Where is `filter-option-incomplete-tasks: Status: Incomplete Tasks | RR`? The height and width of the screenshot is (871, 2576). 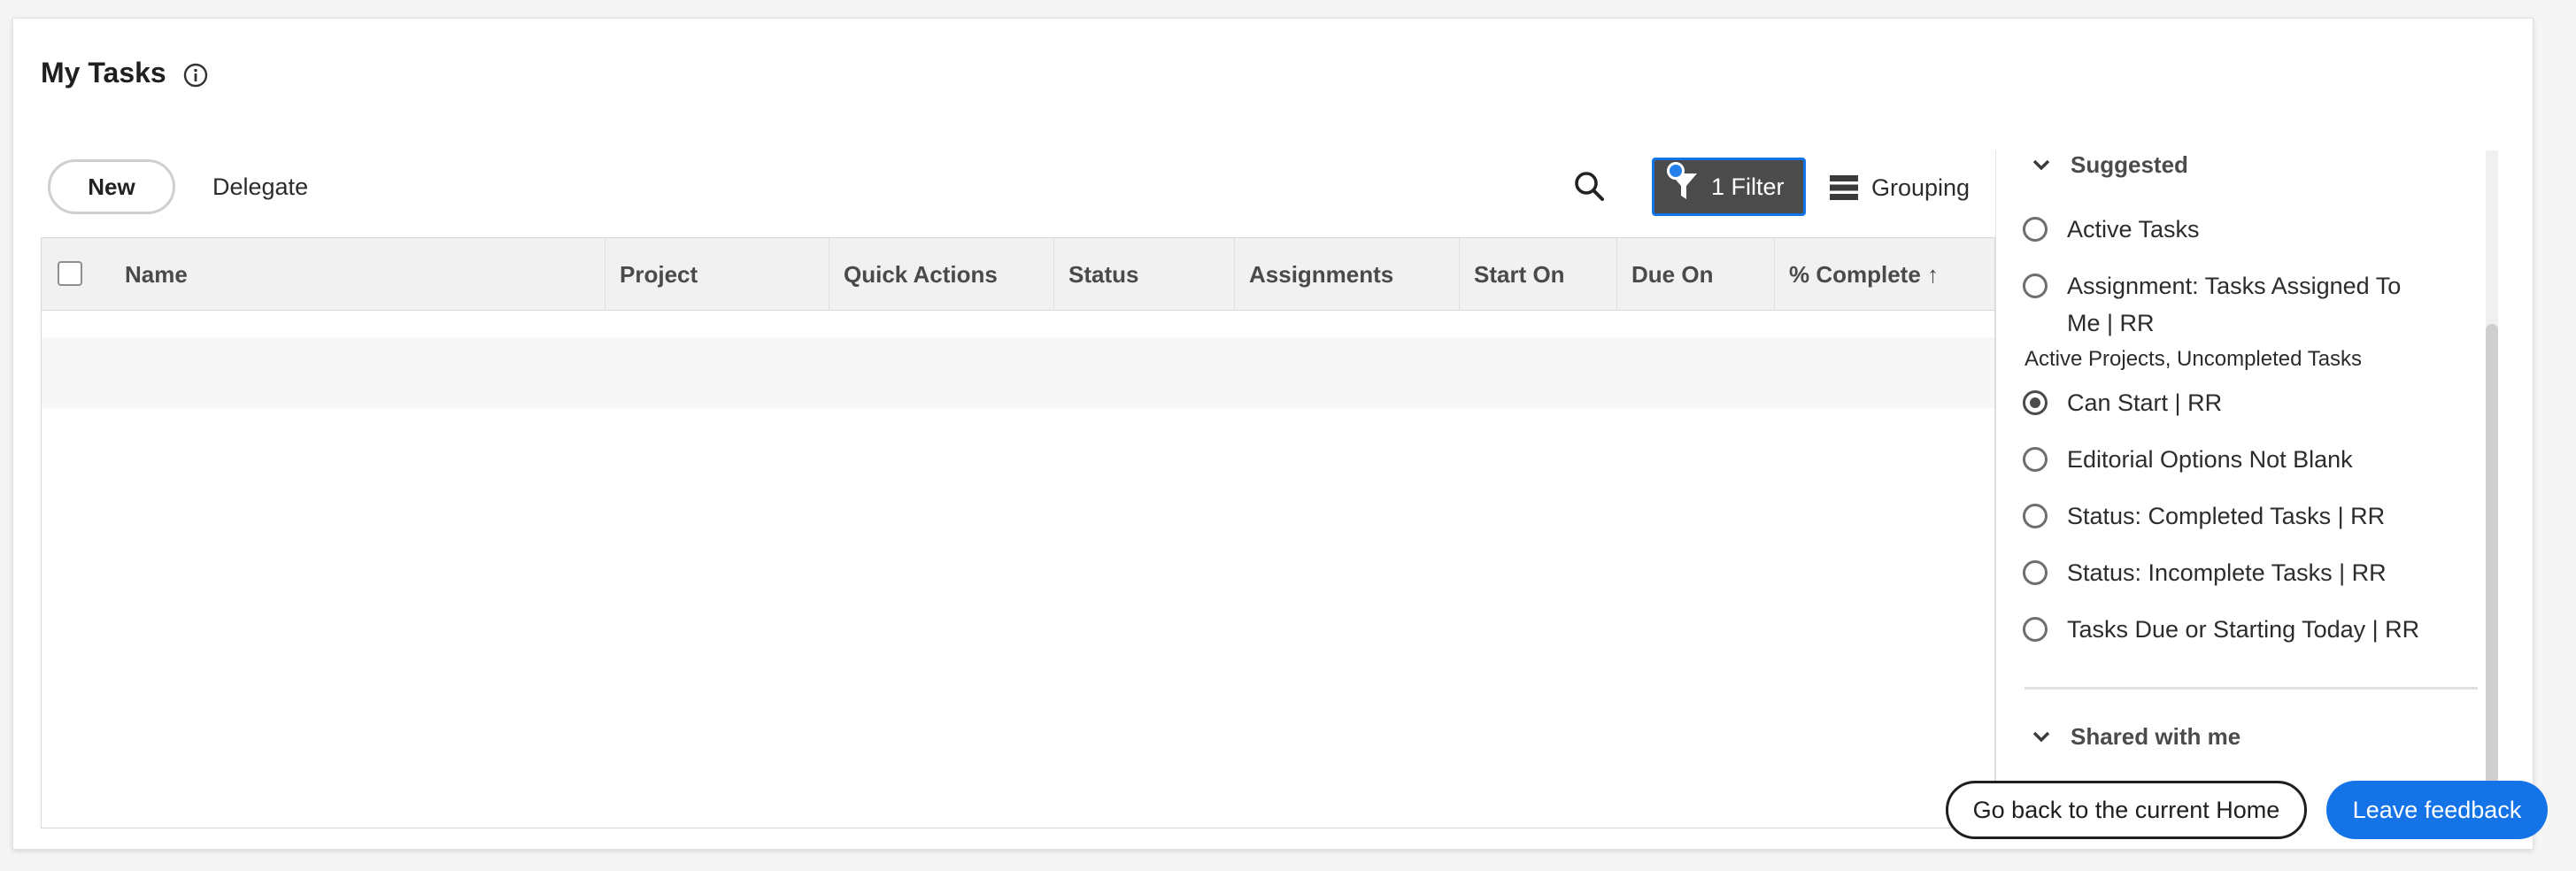 filter-option-incomplete-tasks: Status: Incomplete Tasks | RR is located at coordinates (2244, 572).